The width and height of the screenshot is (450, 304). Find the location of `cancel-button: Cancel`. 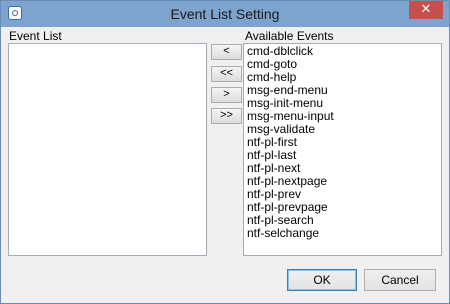

cancel-button: Cancel is located at coordinates (400, 280).